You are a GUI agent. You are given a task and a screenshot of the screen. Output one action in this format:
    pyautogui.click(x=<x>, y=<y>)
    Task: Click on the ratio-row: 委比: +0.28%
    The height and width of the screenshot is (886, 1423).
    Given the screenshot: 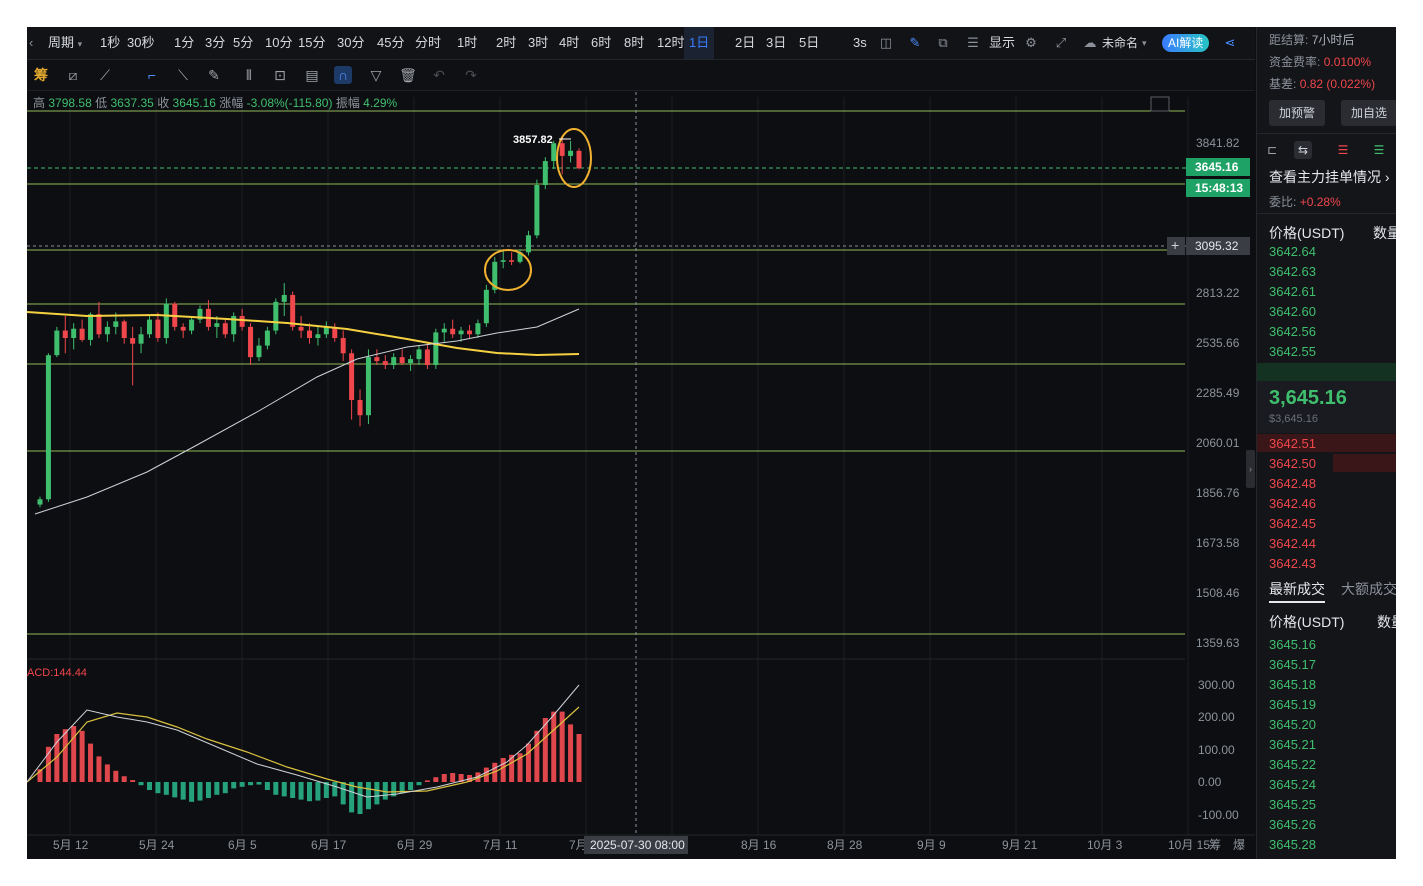 What is the action you would take?
    pyautogui.click(x=1305, y=201)
    